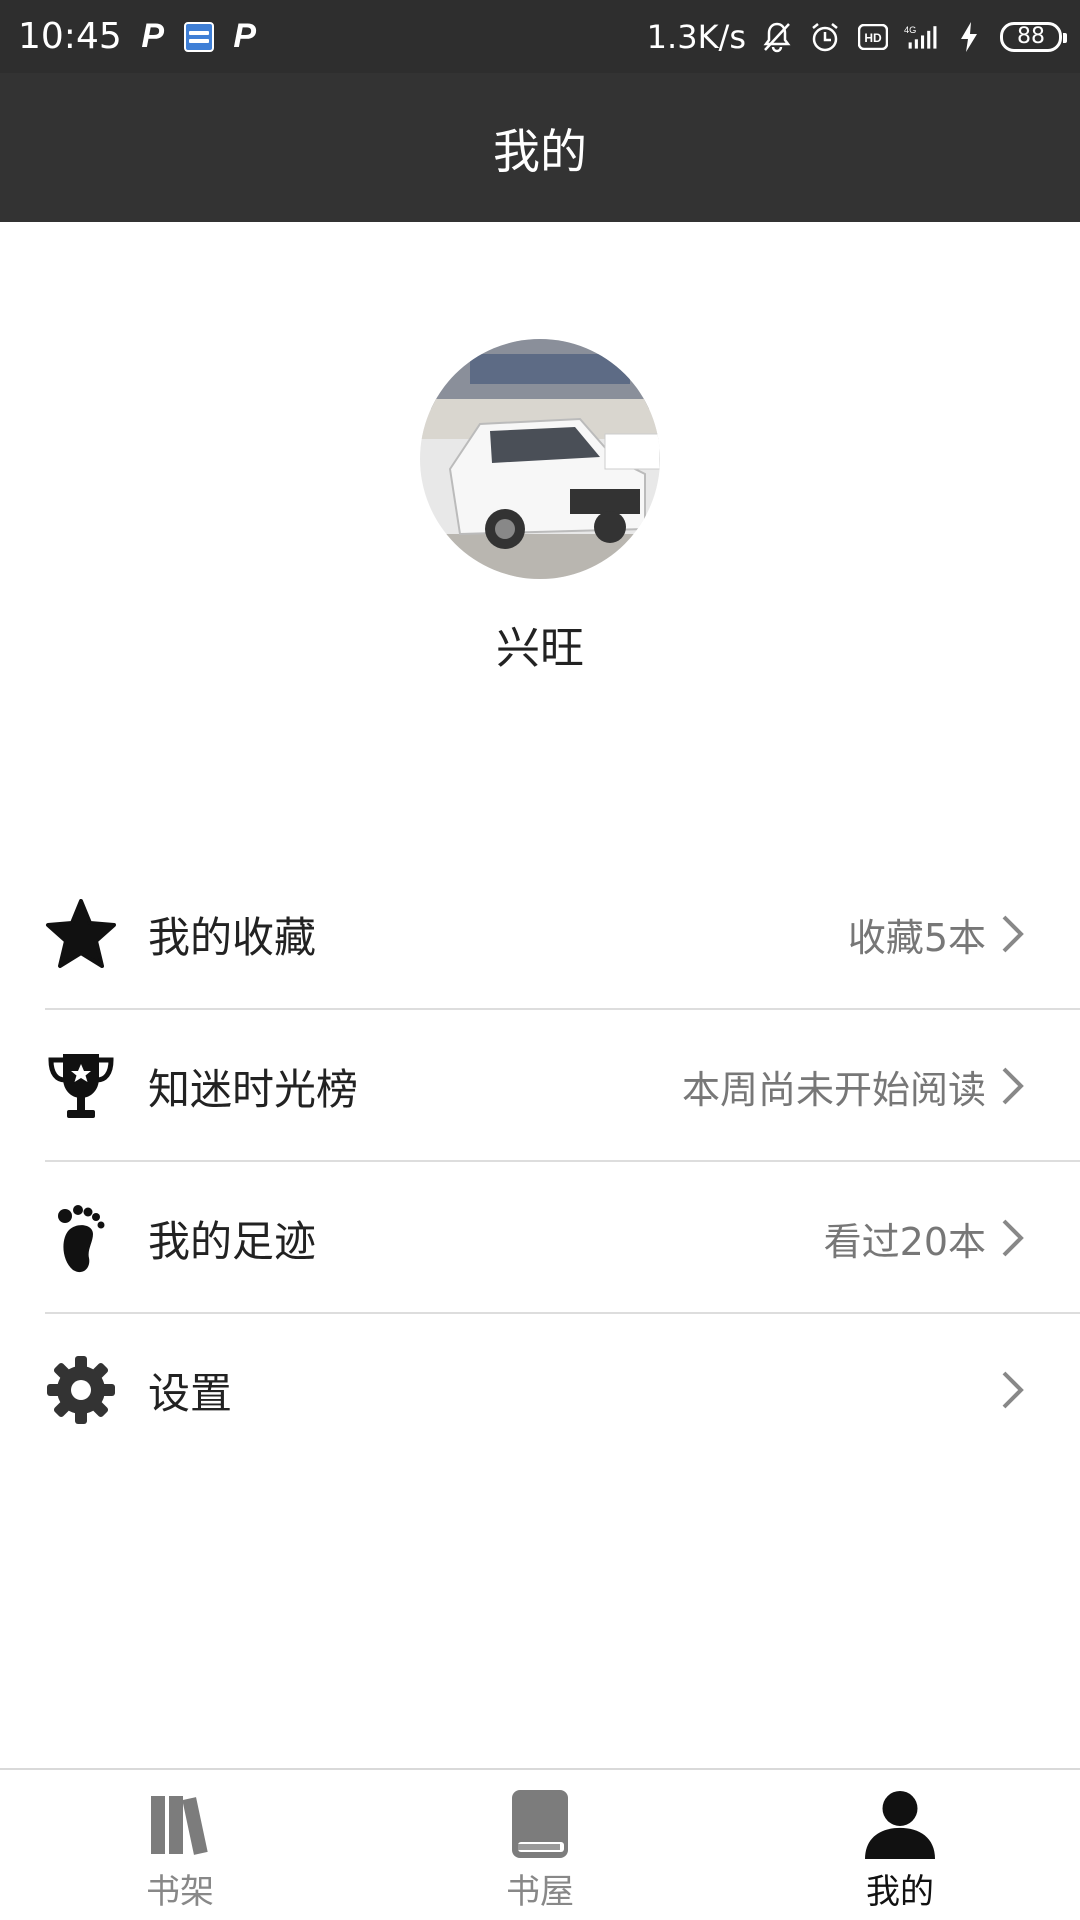 This screenshot has height=1920, width=1080. What do you see at coordinates (900, 1824) in the screenshot?
I see `user-icon` at bounding box center [900, 1824].